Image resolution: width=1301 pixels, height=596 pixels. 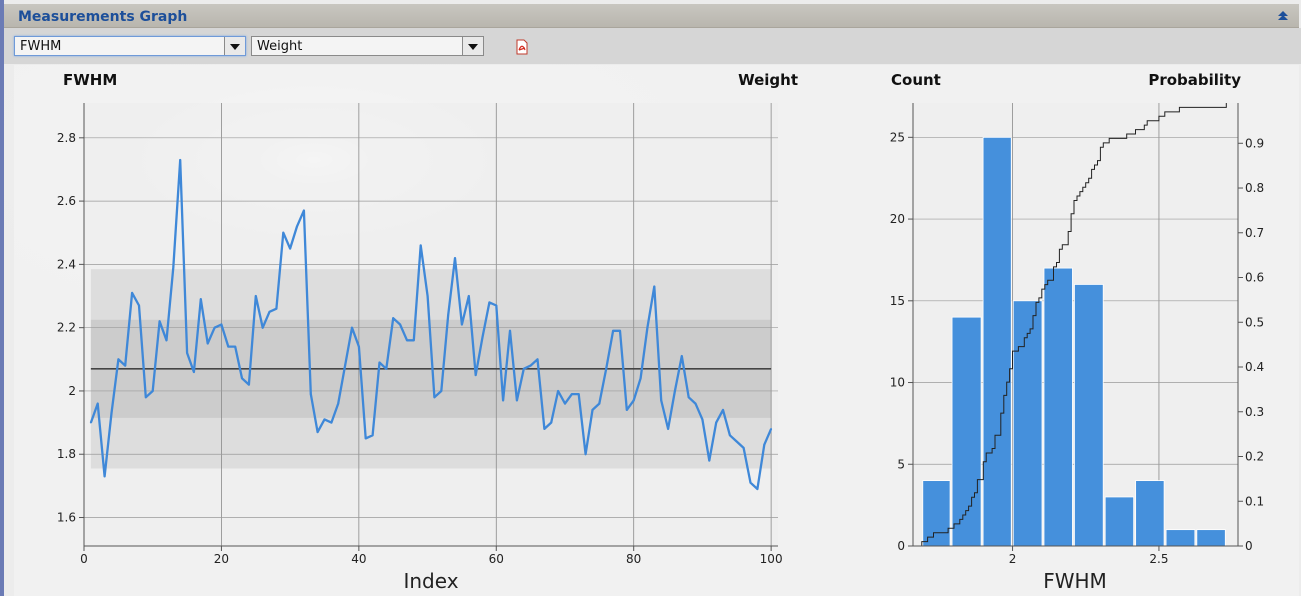 What do you see at coordinates (1254, 412) in the screenshot?
I see `hist-y2-tick-label: 0.3` at bounding box center [1254, 412].